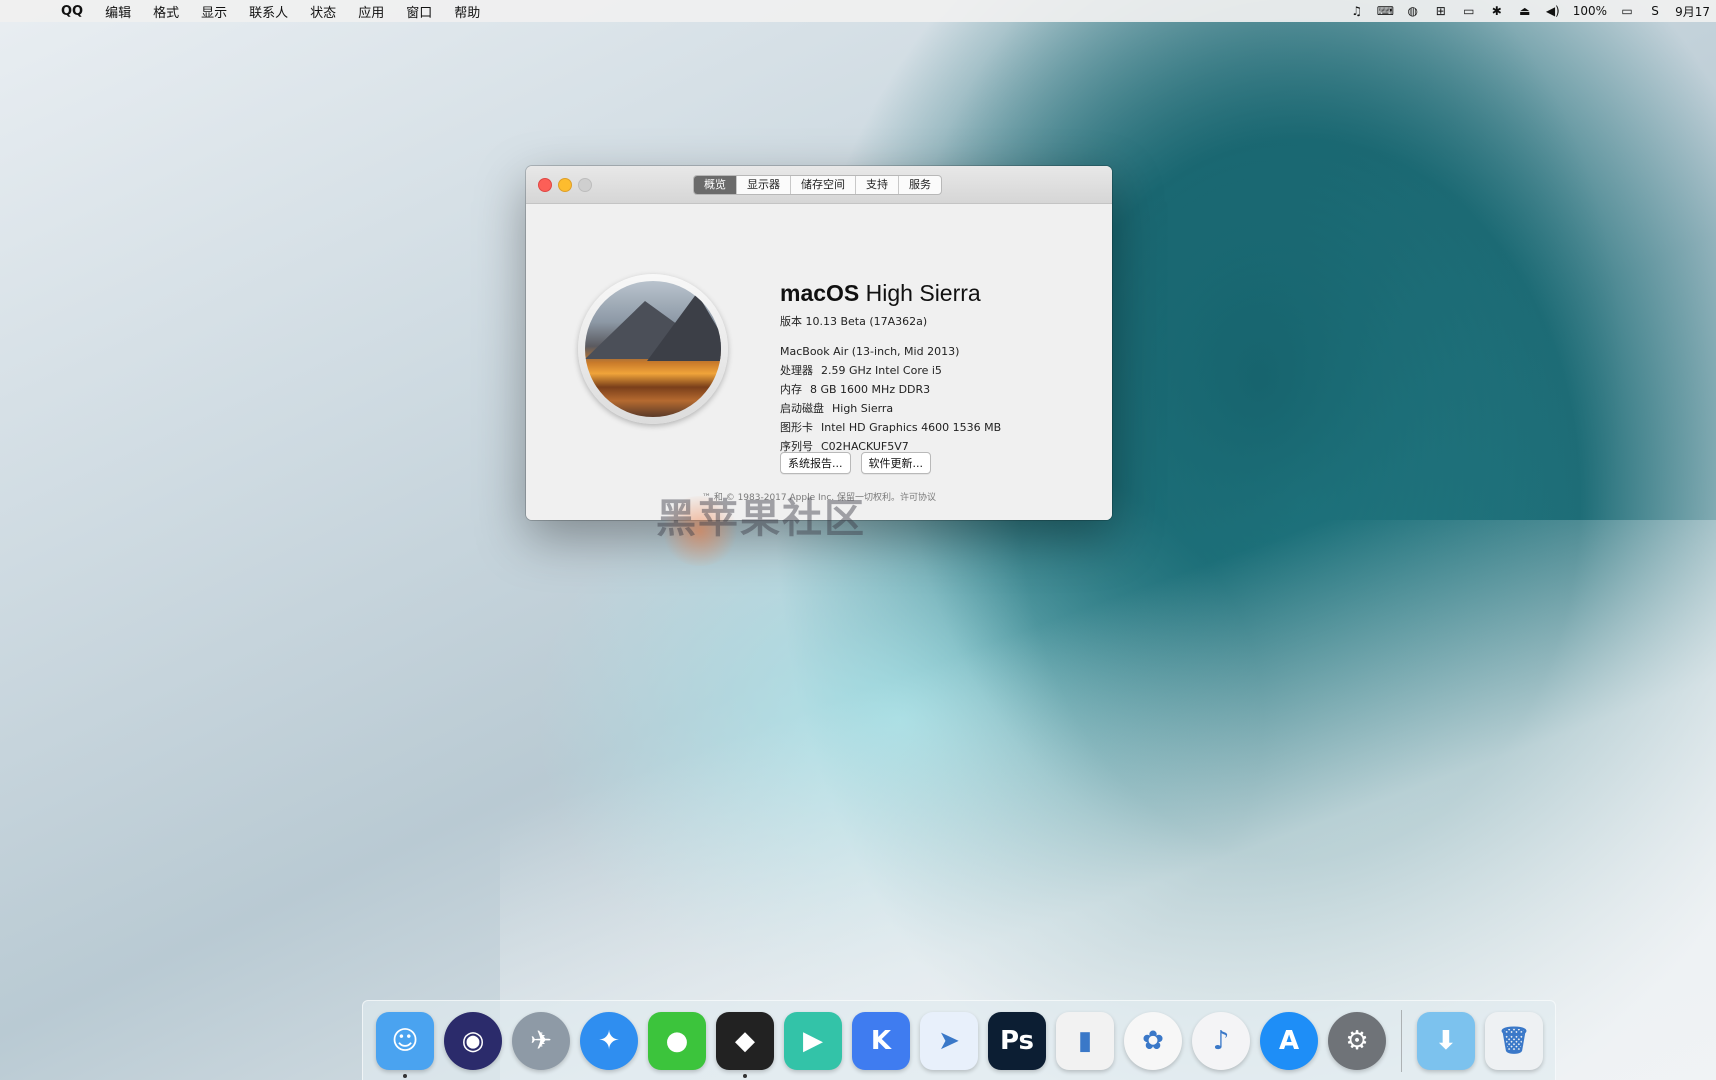 The height and width of the screenshot is (1080, 1716). Describe the element at coordinates (1627, 11) in the screenshot. I see `battery-icon: ▭` at that location.